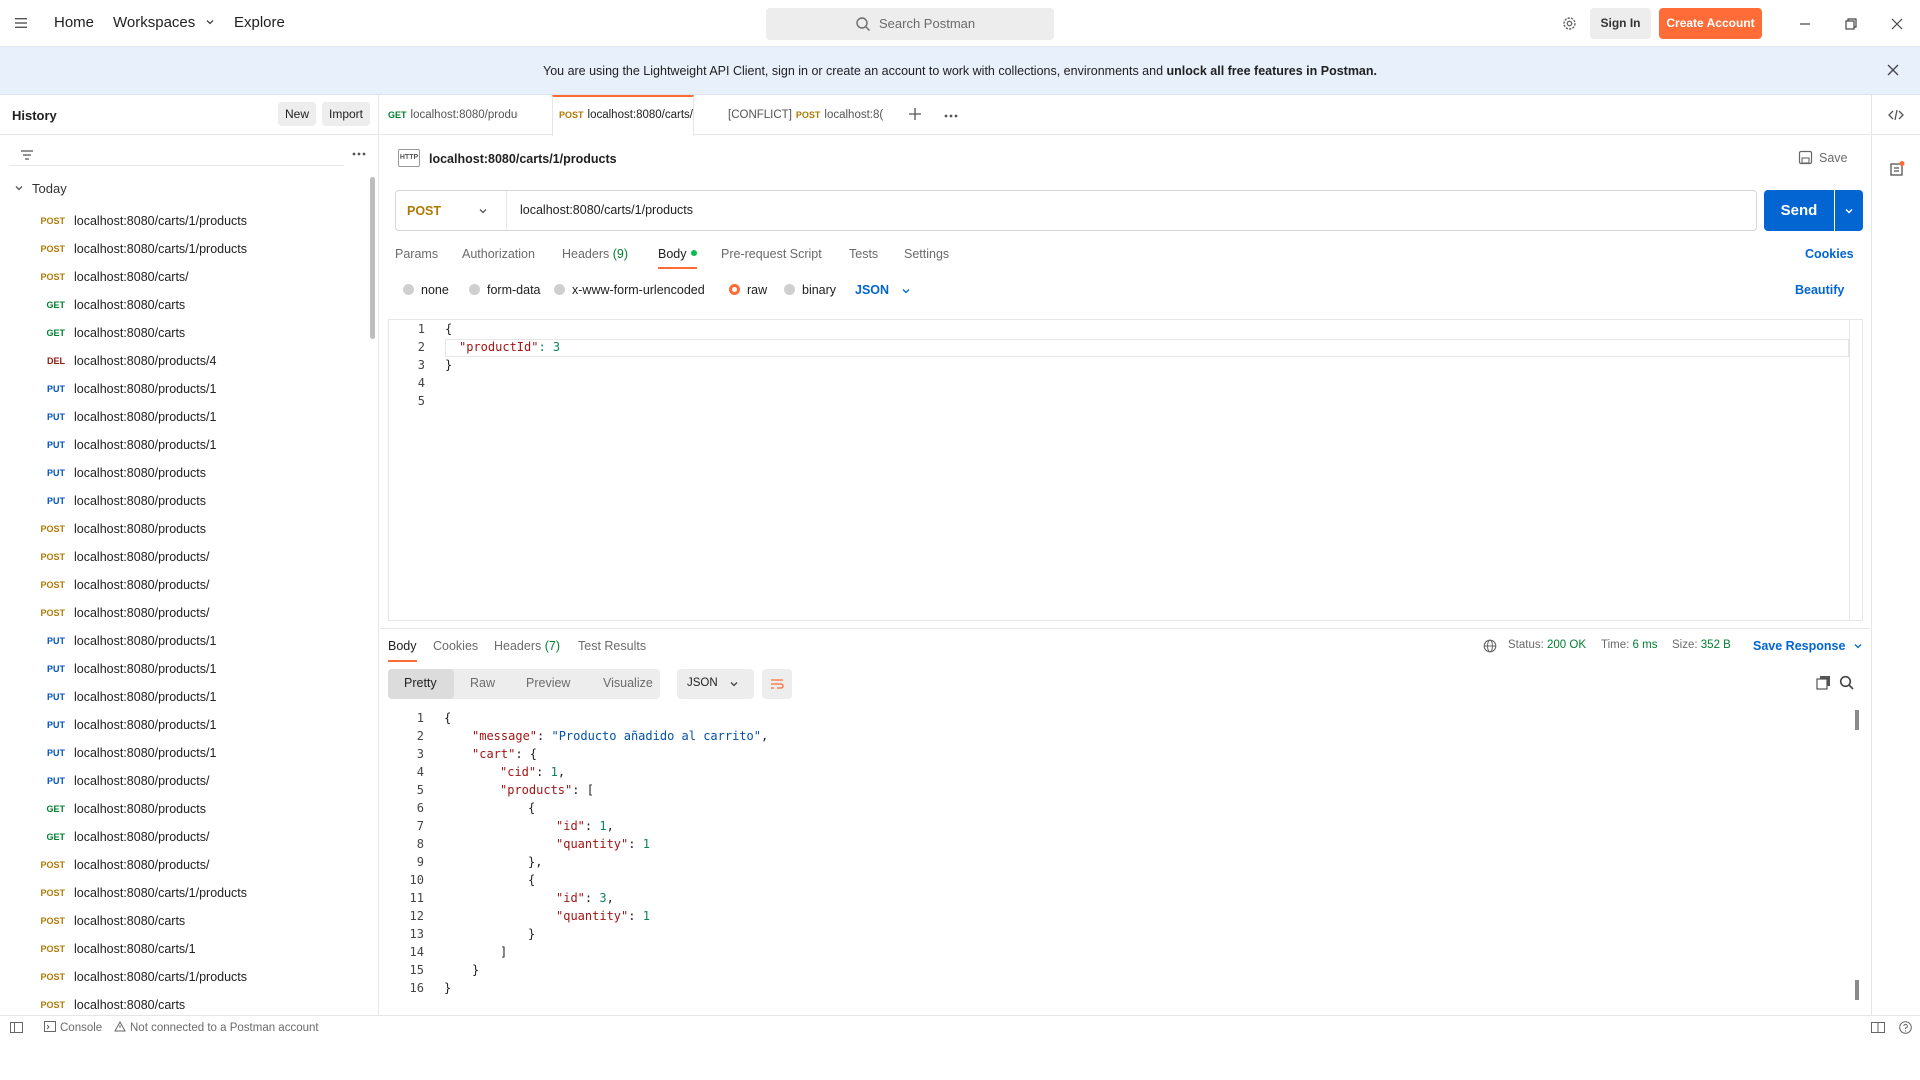  Describe the element at coordinates (748, 290) in the screenshot. I see `radio-raw: raw` at that location.